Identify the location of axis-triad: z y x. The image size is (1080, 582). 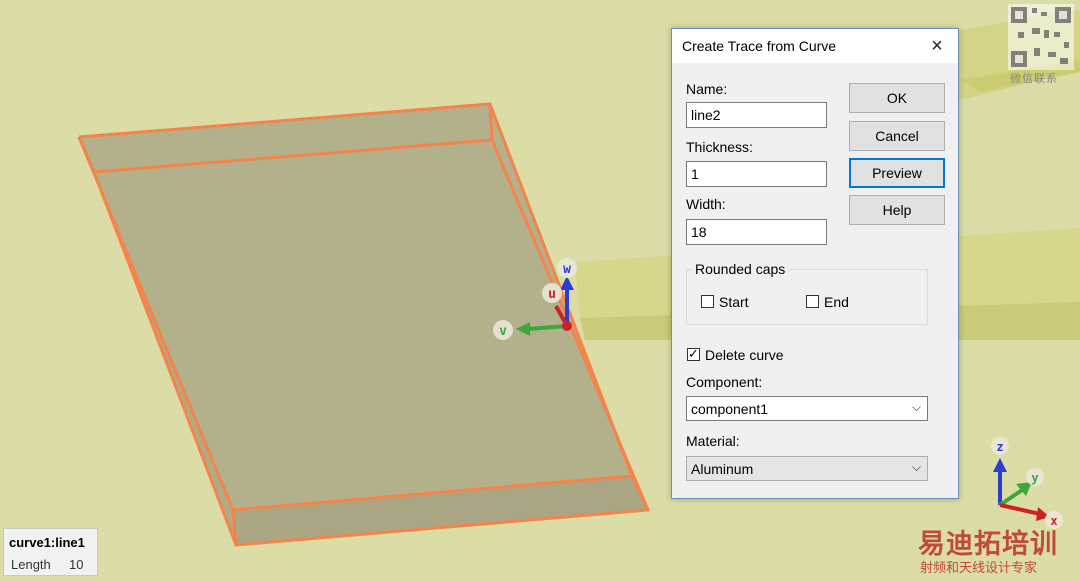
(1027, 483).